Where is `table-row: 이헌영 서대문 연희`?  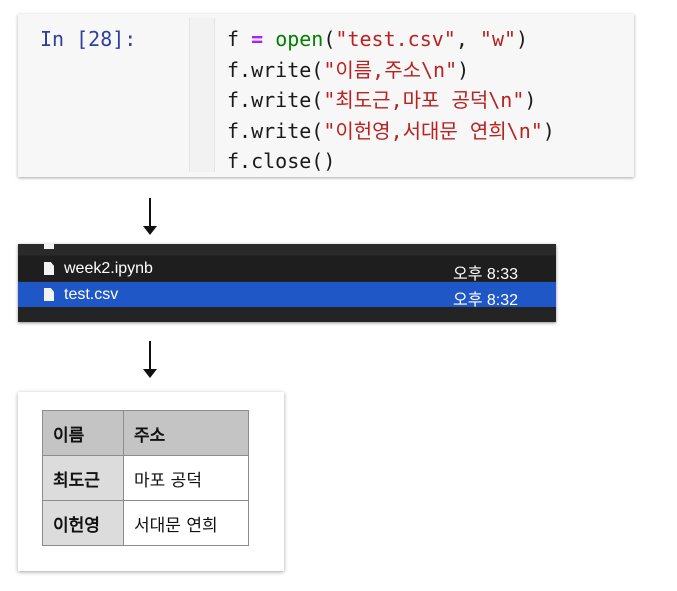
table-row: 이헌영 서대문 연희 is located at coordinates (145, 523).